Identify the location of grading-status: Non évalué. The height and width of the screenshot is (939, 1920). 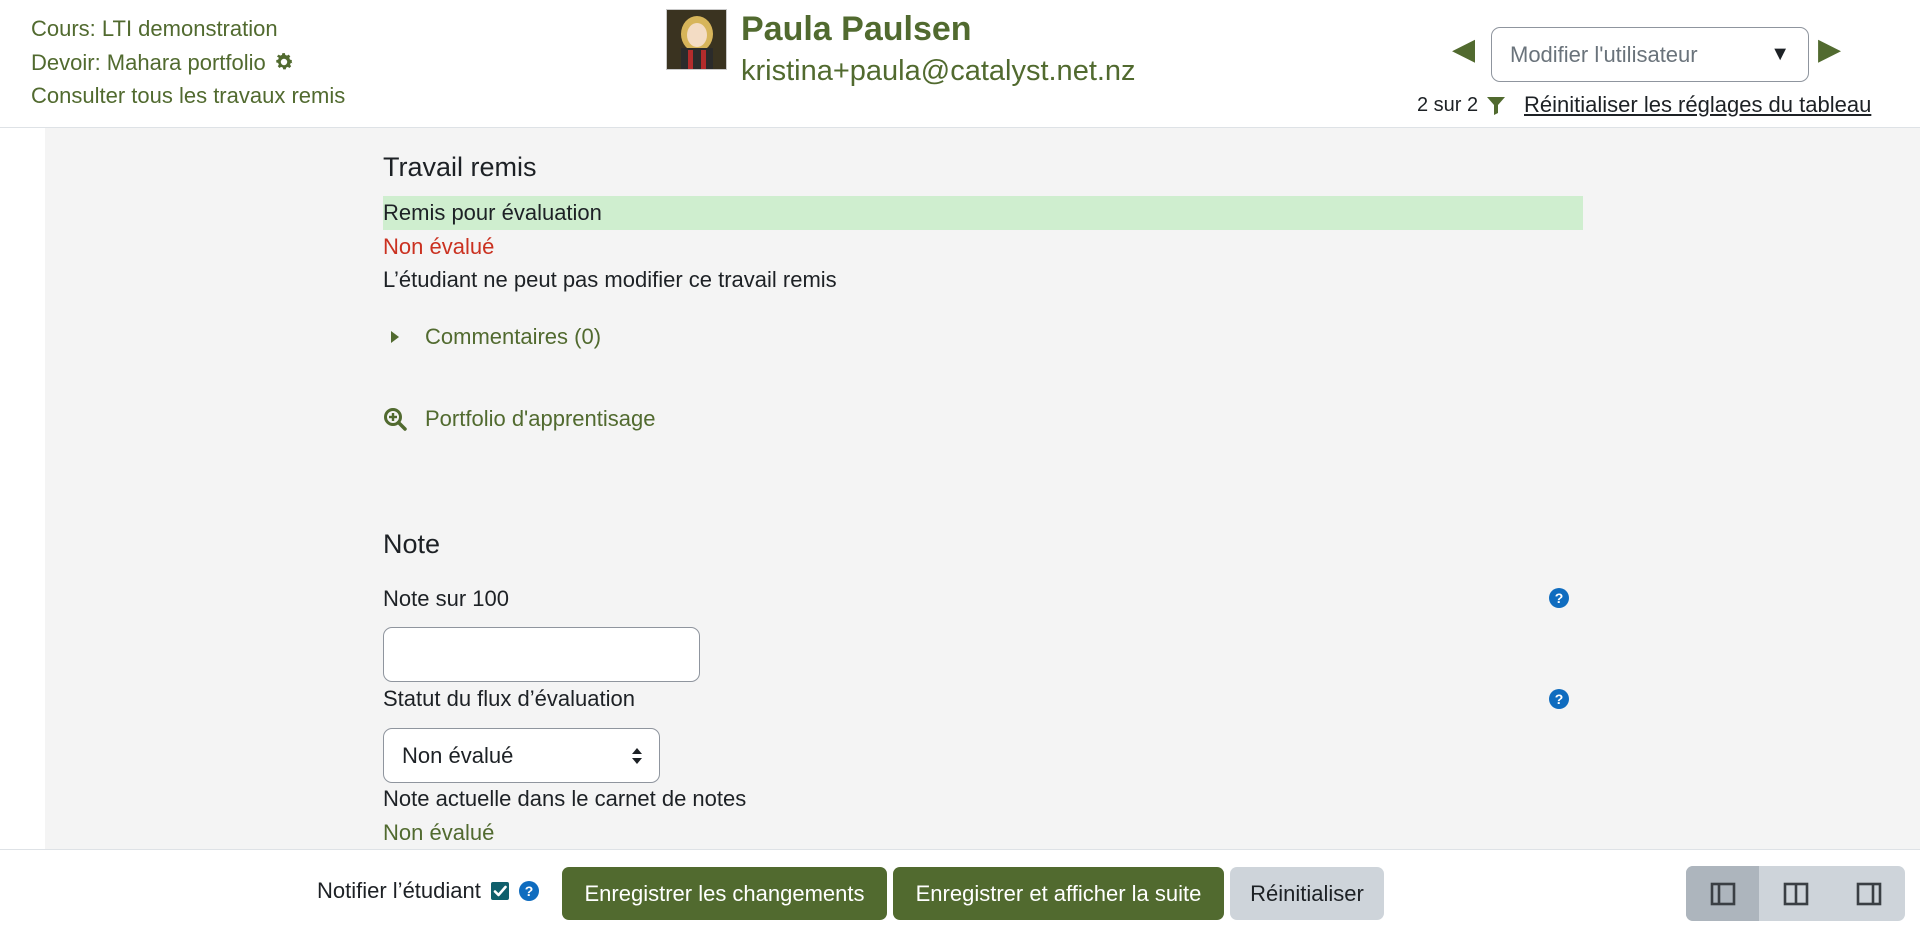
(439, 246).